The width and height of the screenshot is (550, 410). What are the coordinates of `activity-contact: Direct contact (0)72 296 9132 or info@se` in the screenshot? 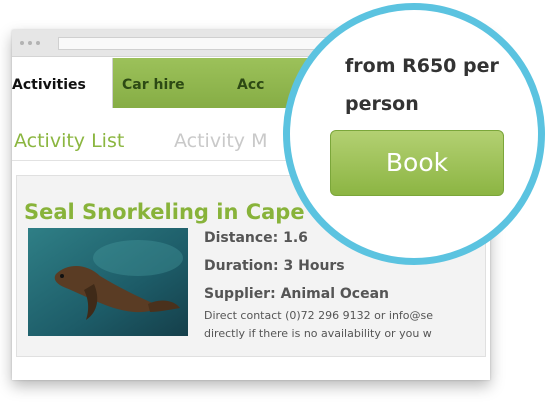 It's located at (319, 315).